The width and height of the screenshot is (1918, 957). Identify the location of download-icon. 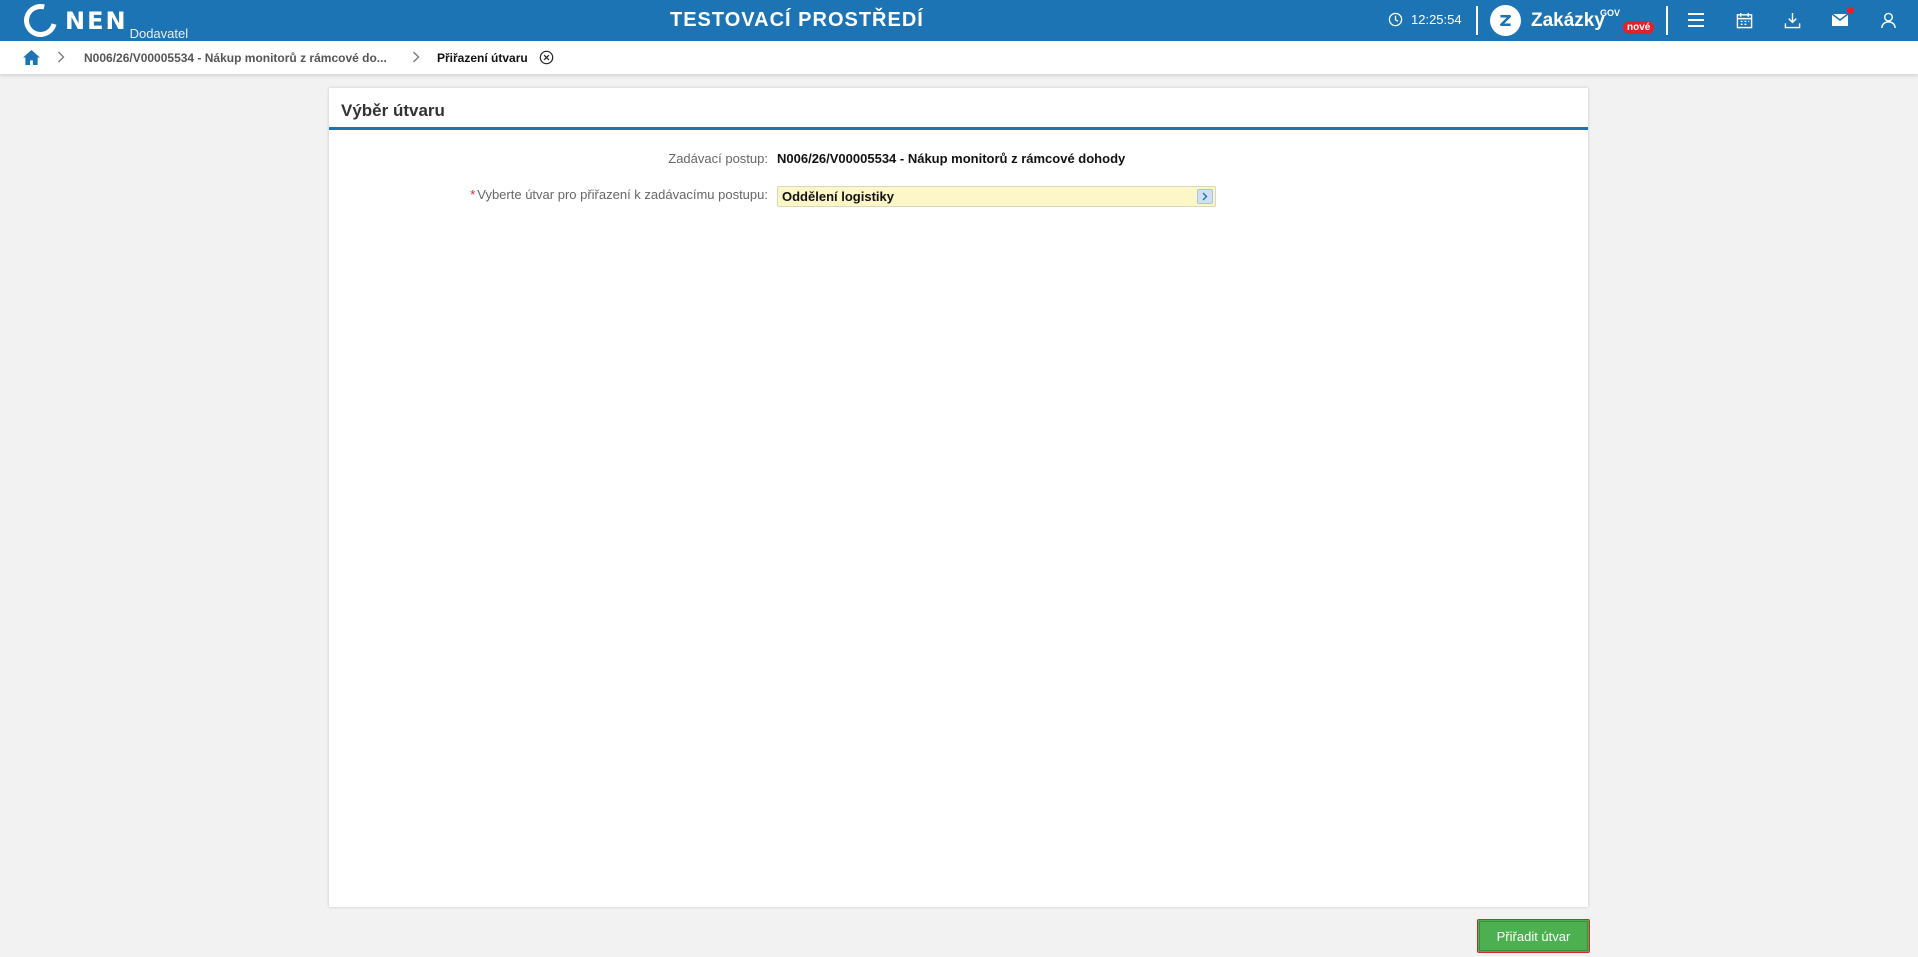
(1792, 20).